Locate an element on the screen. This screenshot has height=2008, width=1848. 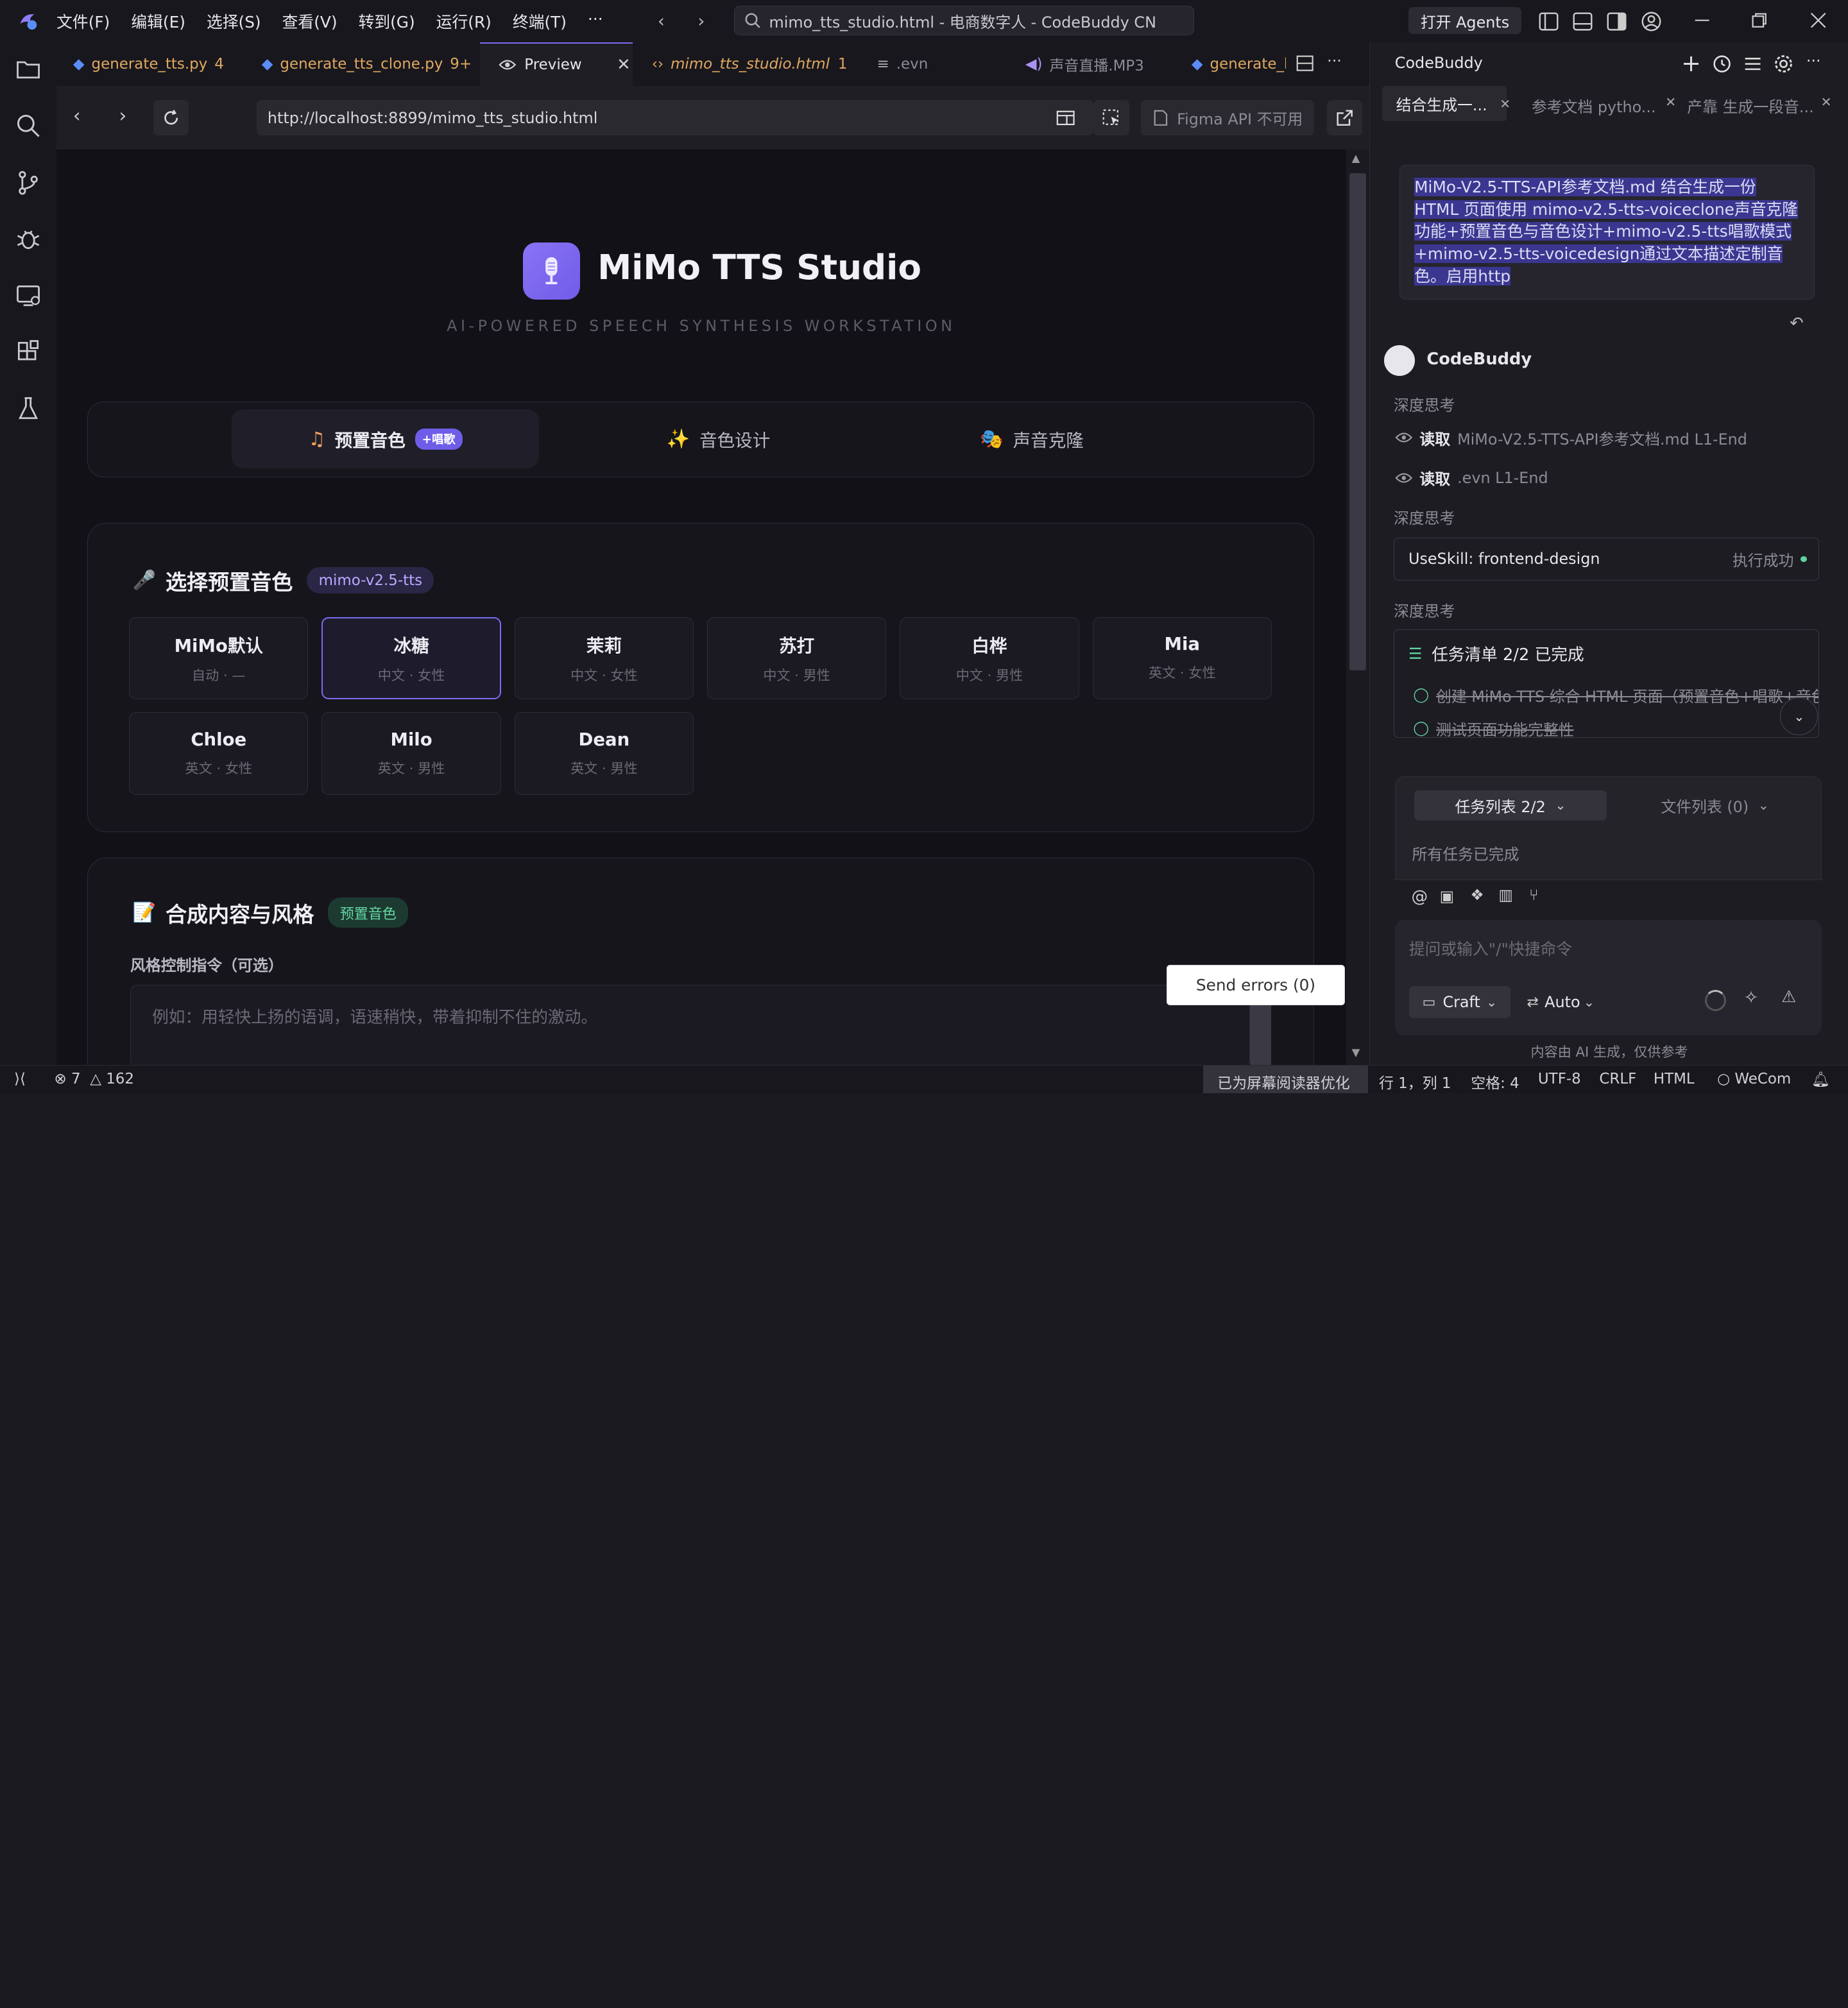
reload-button is located at coordinates (171, 118).